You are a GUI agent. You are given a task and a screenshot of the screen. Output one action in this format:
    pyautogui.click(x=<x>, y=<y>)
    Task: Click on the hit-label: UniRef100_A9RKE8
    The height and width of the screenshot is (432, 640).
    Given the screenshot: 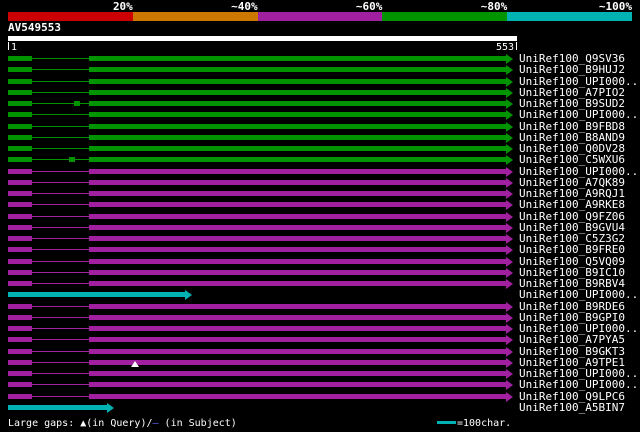 What is the action you would take?
    pyautogui.click(x=572, y=204)
    